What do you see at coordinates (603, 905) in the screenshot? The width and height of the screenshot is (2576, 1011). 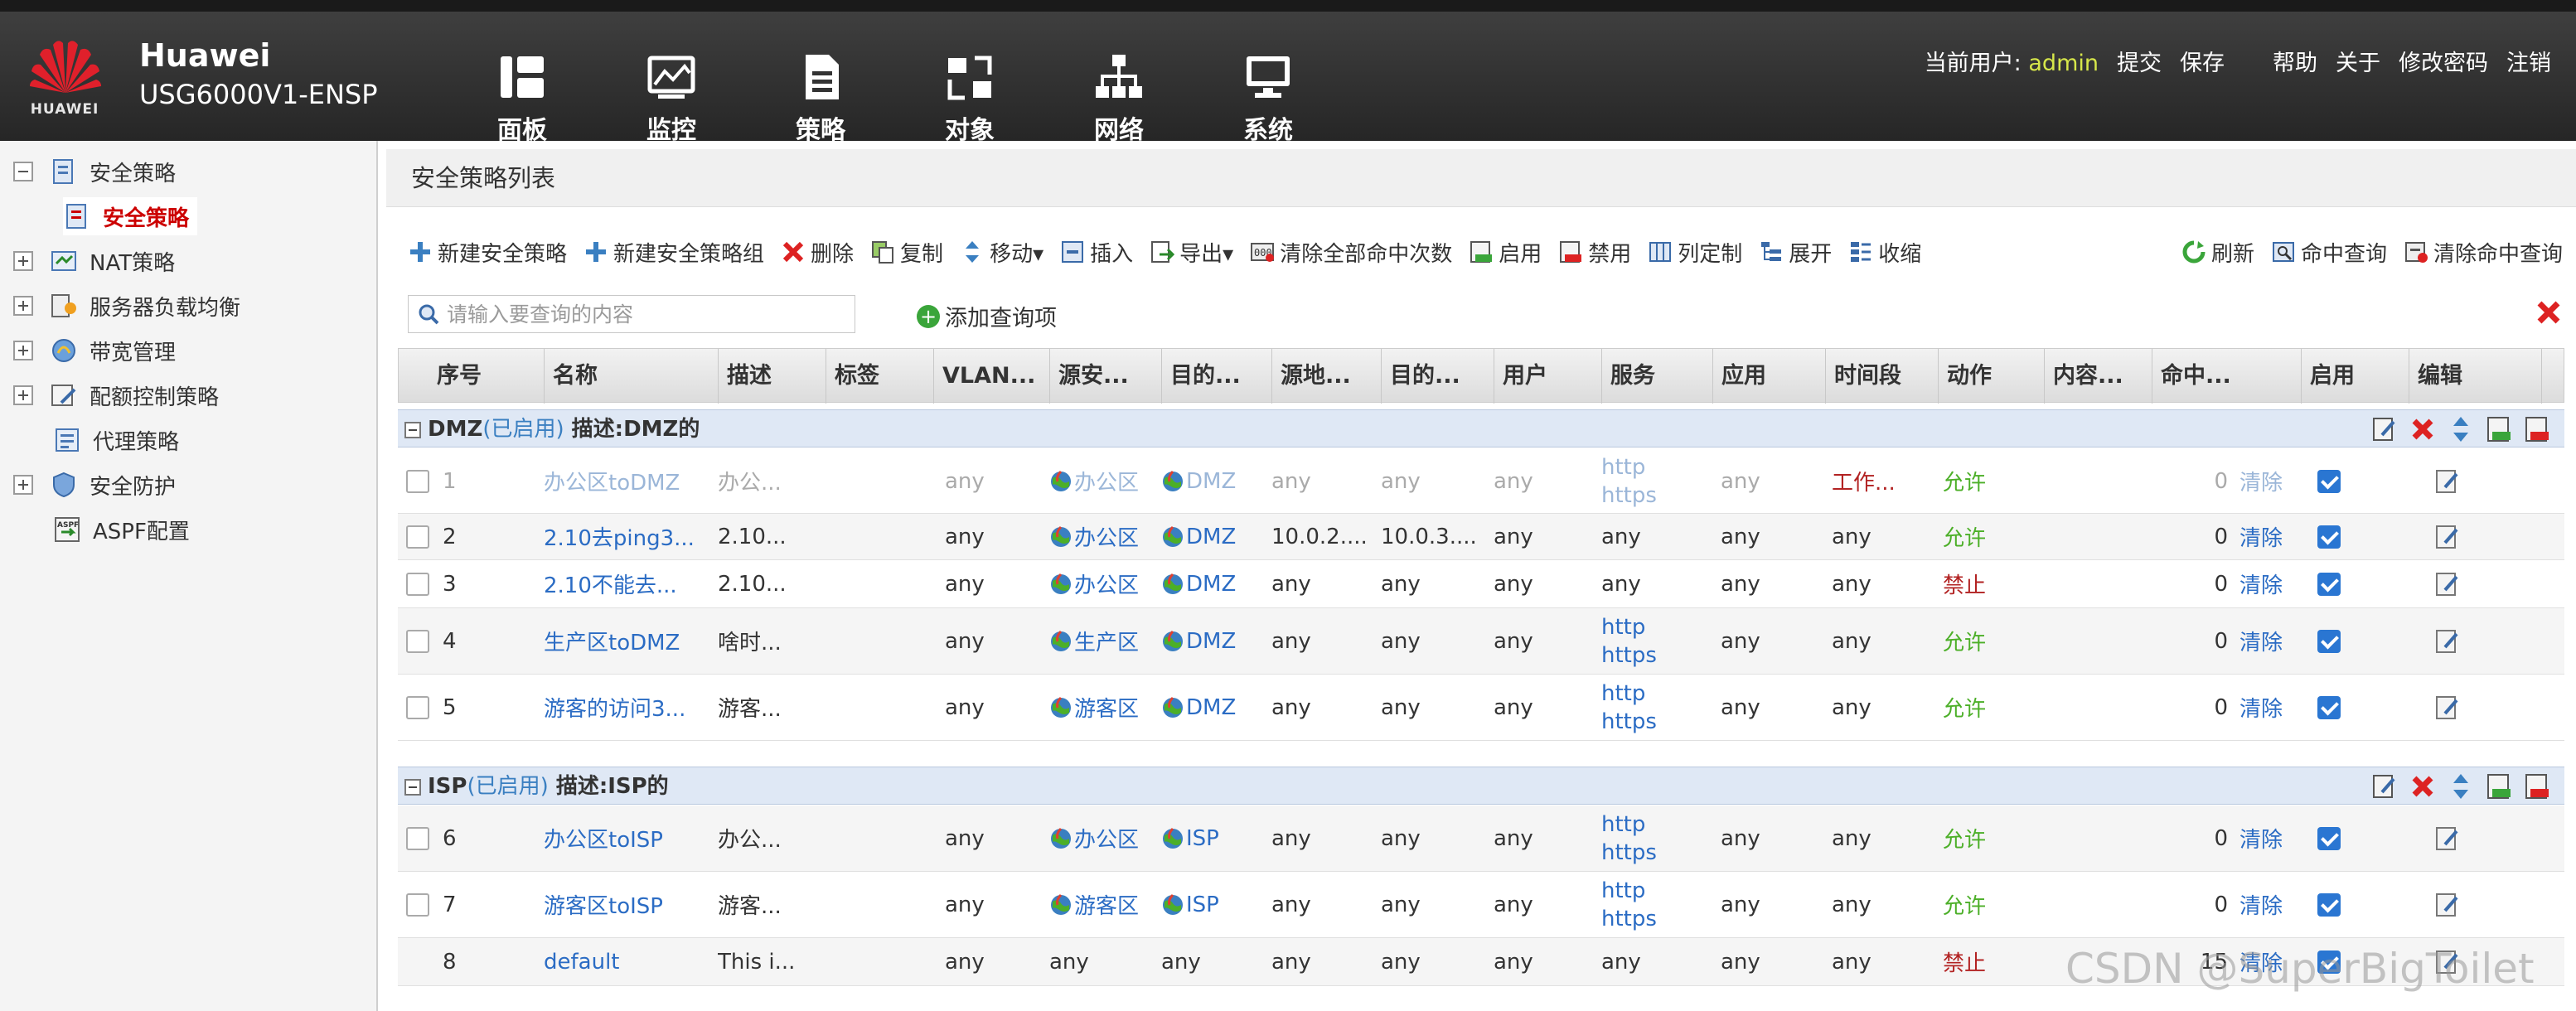 I see `policy-name-link: 游客区toISP` at bounding box center [603, 905].